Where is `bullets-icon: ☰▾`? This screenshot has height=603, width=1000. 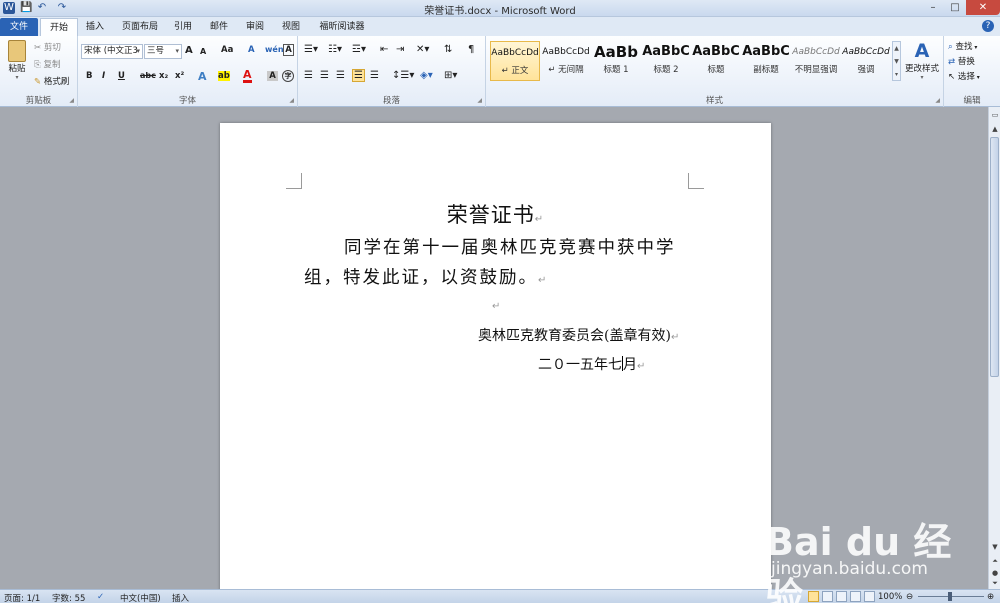 bullets-icon: ☰▾ is located at coordinates (311, 49).